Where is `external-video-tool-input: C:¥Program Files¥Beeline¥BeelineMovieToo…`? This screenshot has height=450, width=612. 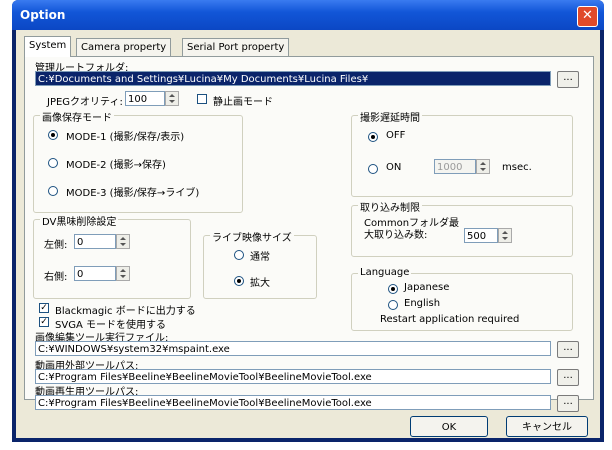 external-video-tool-input: C:¥Program Files¥Beeline¥BeelineMovieToo… is located at coordinates (293, 376).